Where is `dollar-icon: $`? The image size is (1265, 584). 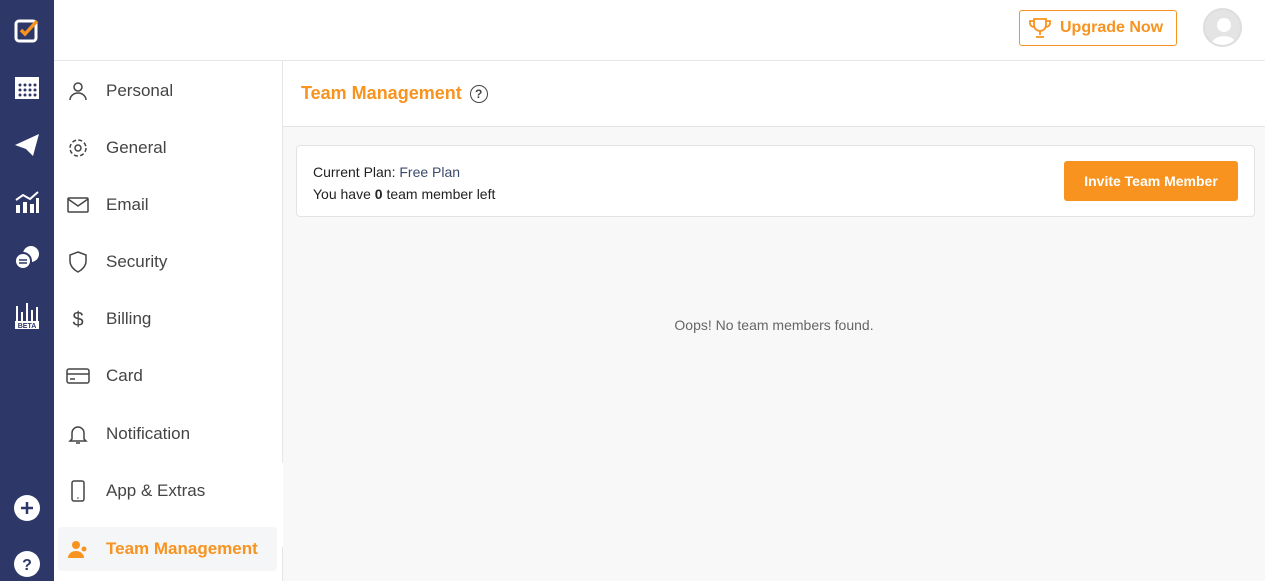 dollar-icon: $ is located at coordinates (77, 320).